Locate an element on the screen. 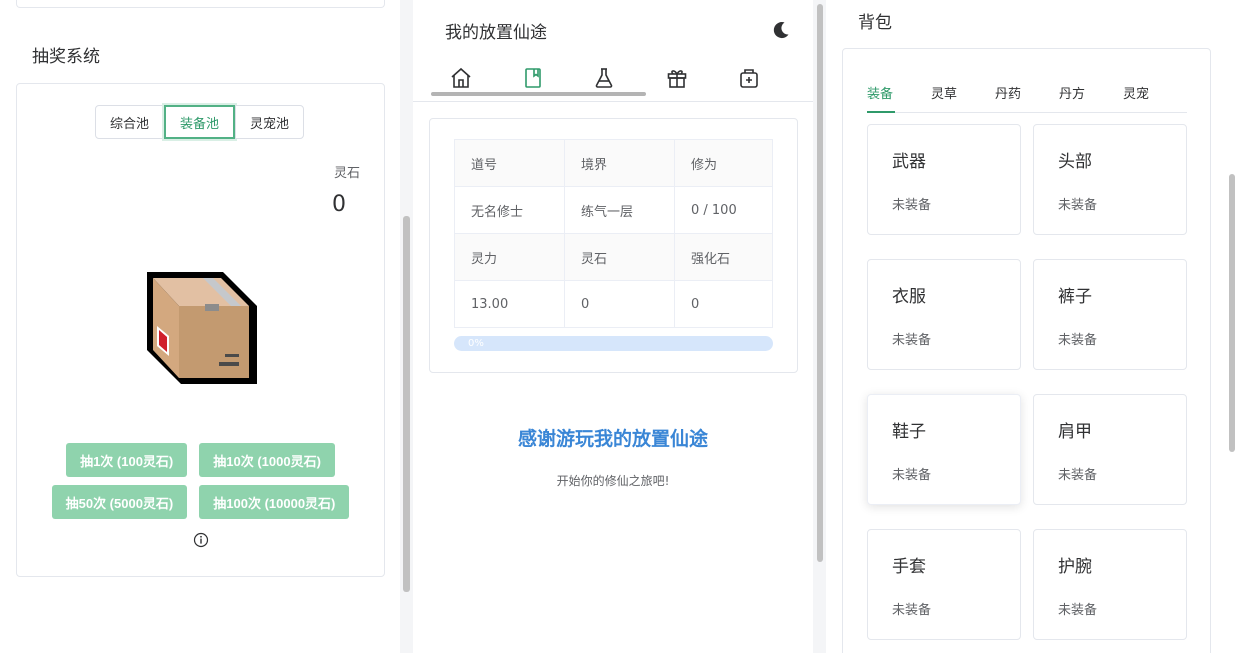 The width and height of the screenshot is (1238, 653). box-icon is located at coordinates (202, 328).